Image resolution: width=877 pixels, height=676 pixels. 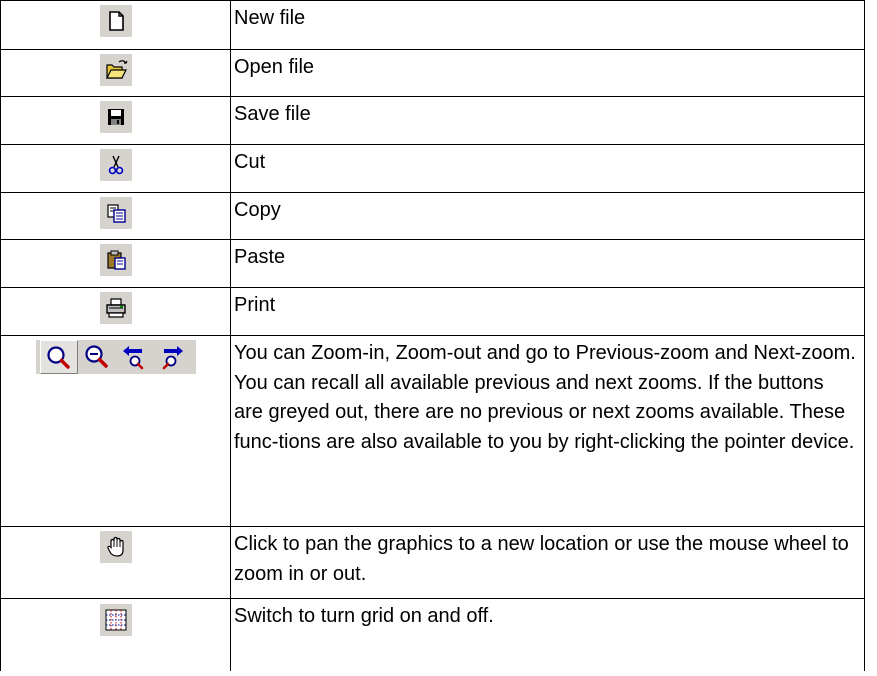 What do you see at coordinates (257, 210) in the screenshot?
I see `row-text: Copy` at bounding box center [257, 210].